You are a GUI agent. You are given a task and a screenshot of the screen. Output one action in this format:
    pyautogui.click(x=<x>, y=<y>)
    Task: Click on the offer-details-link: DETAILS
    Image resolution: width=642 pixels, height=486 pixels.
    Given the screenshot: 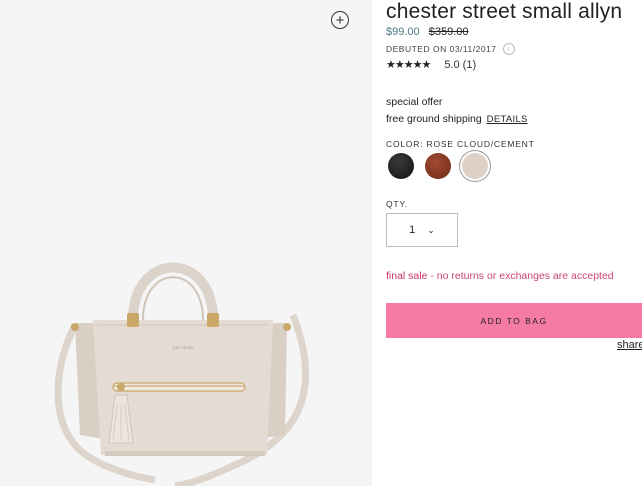 What is the action you would take?
    pyautogui.click(x=507, y=119)
    